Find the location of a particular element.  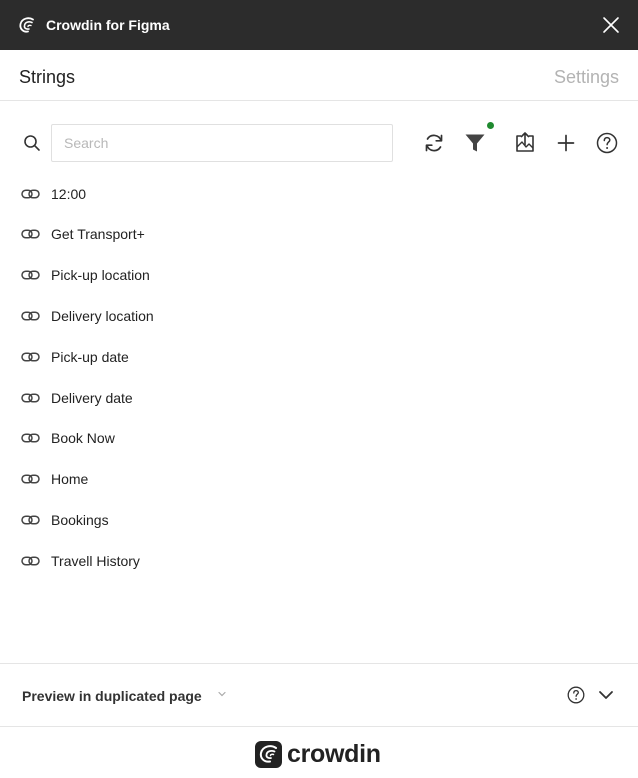

list-item: Delivery date is located at coordinates (319, 397).